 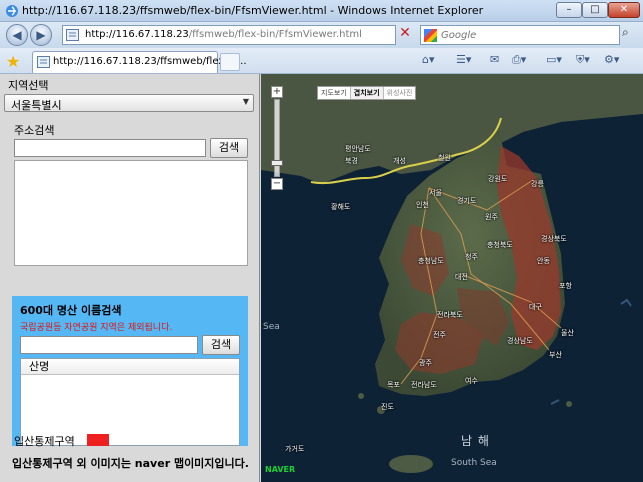 What do you see at coordinates (28, 85) in the screenshot?
I see `region-label: 지역선택` at bounding box center [28, 85].